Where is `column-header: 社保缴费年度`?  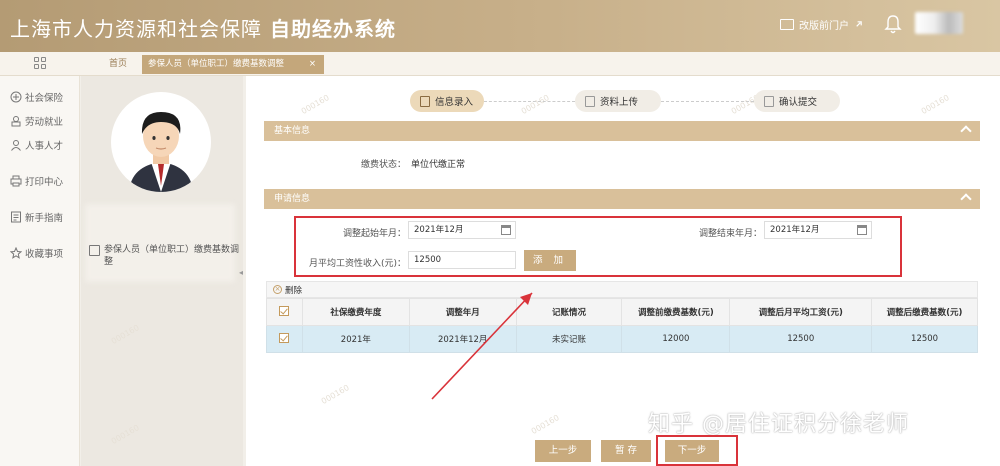
column-header: 社保缴费年度 is located at coordinates (355, 312).